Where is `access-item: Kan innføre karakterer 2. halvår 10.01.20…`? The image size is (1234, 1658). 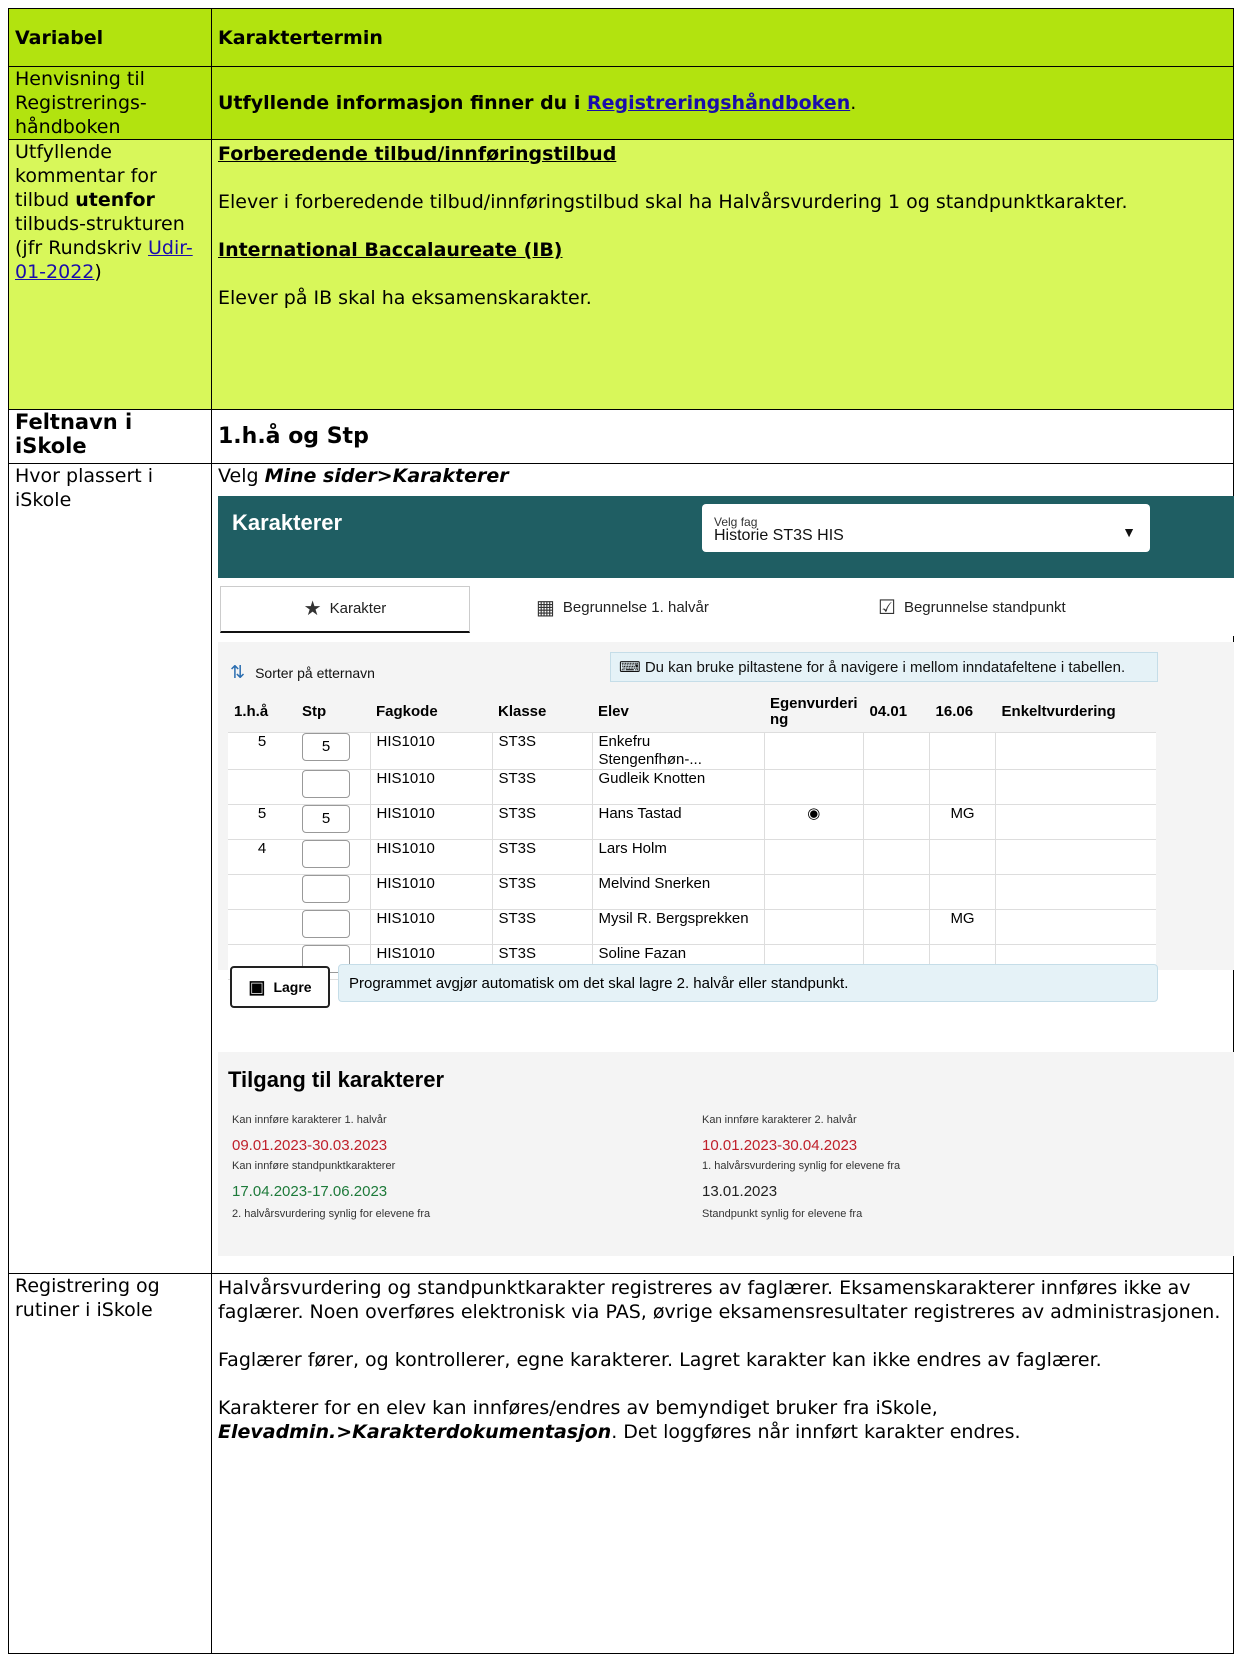 access-item: Kan innføre karakterer 2. halvår 10.01.20… is located at coordinates (779, 1133).